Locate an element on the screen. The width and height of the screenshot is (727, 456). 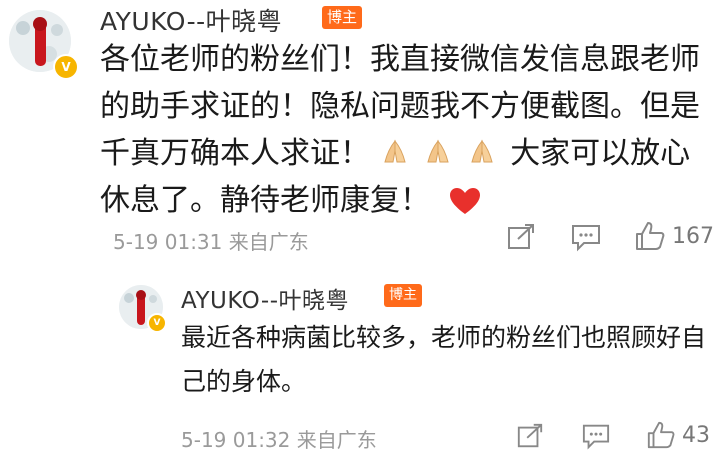
reply-button is located at coordinates (586, 237).